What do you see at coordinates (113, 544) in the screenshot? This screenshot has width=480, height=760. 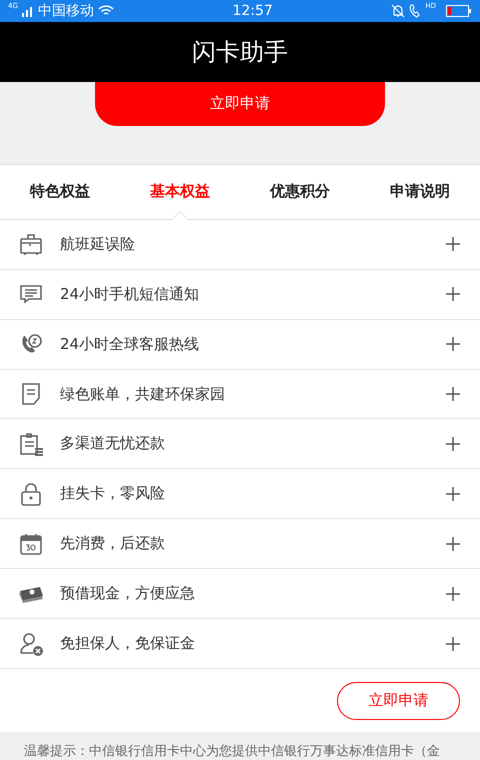 I see `benefit-label: 先消费，后还款` at bounding box center [113, 544].